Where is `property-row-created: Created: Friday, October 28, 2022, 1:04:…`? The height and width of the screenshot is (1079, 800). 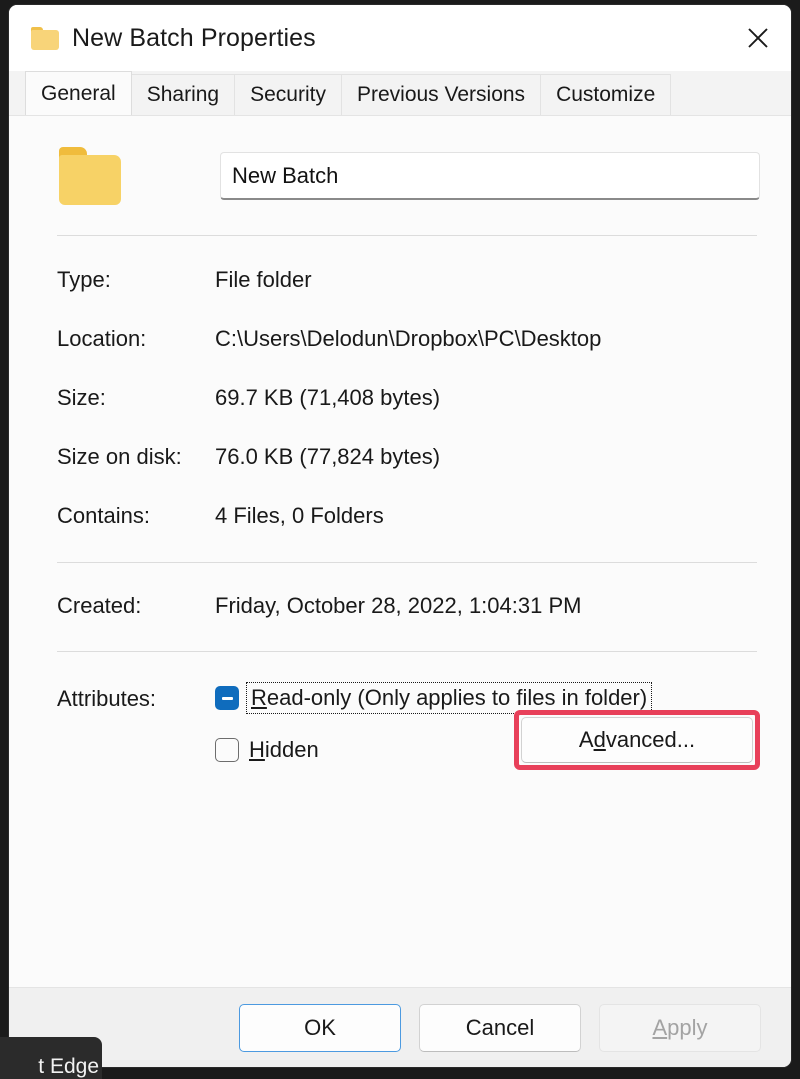 property-row-created: Created: Friday, October 28, 2022, 1:04:… is located at coordinates (400, 606).